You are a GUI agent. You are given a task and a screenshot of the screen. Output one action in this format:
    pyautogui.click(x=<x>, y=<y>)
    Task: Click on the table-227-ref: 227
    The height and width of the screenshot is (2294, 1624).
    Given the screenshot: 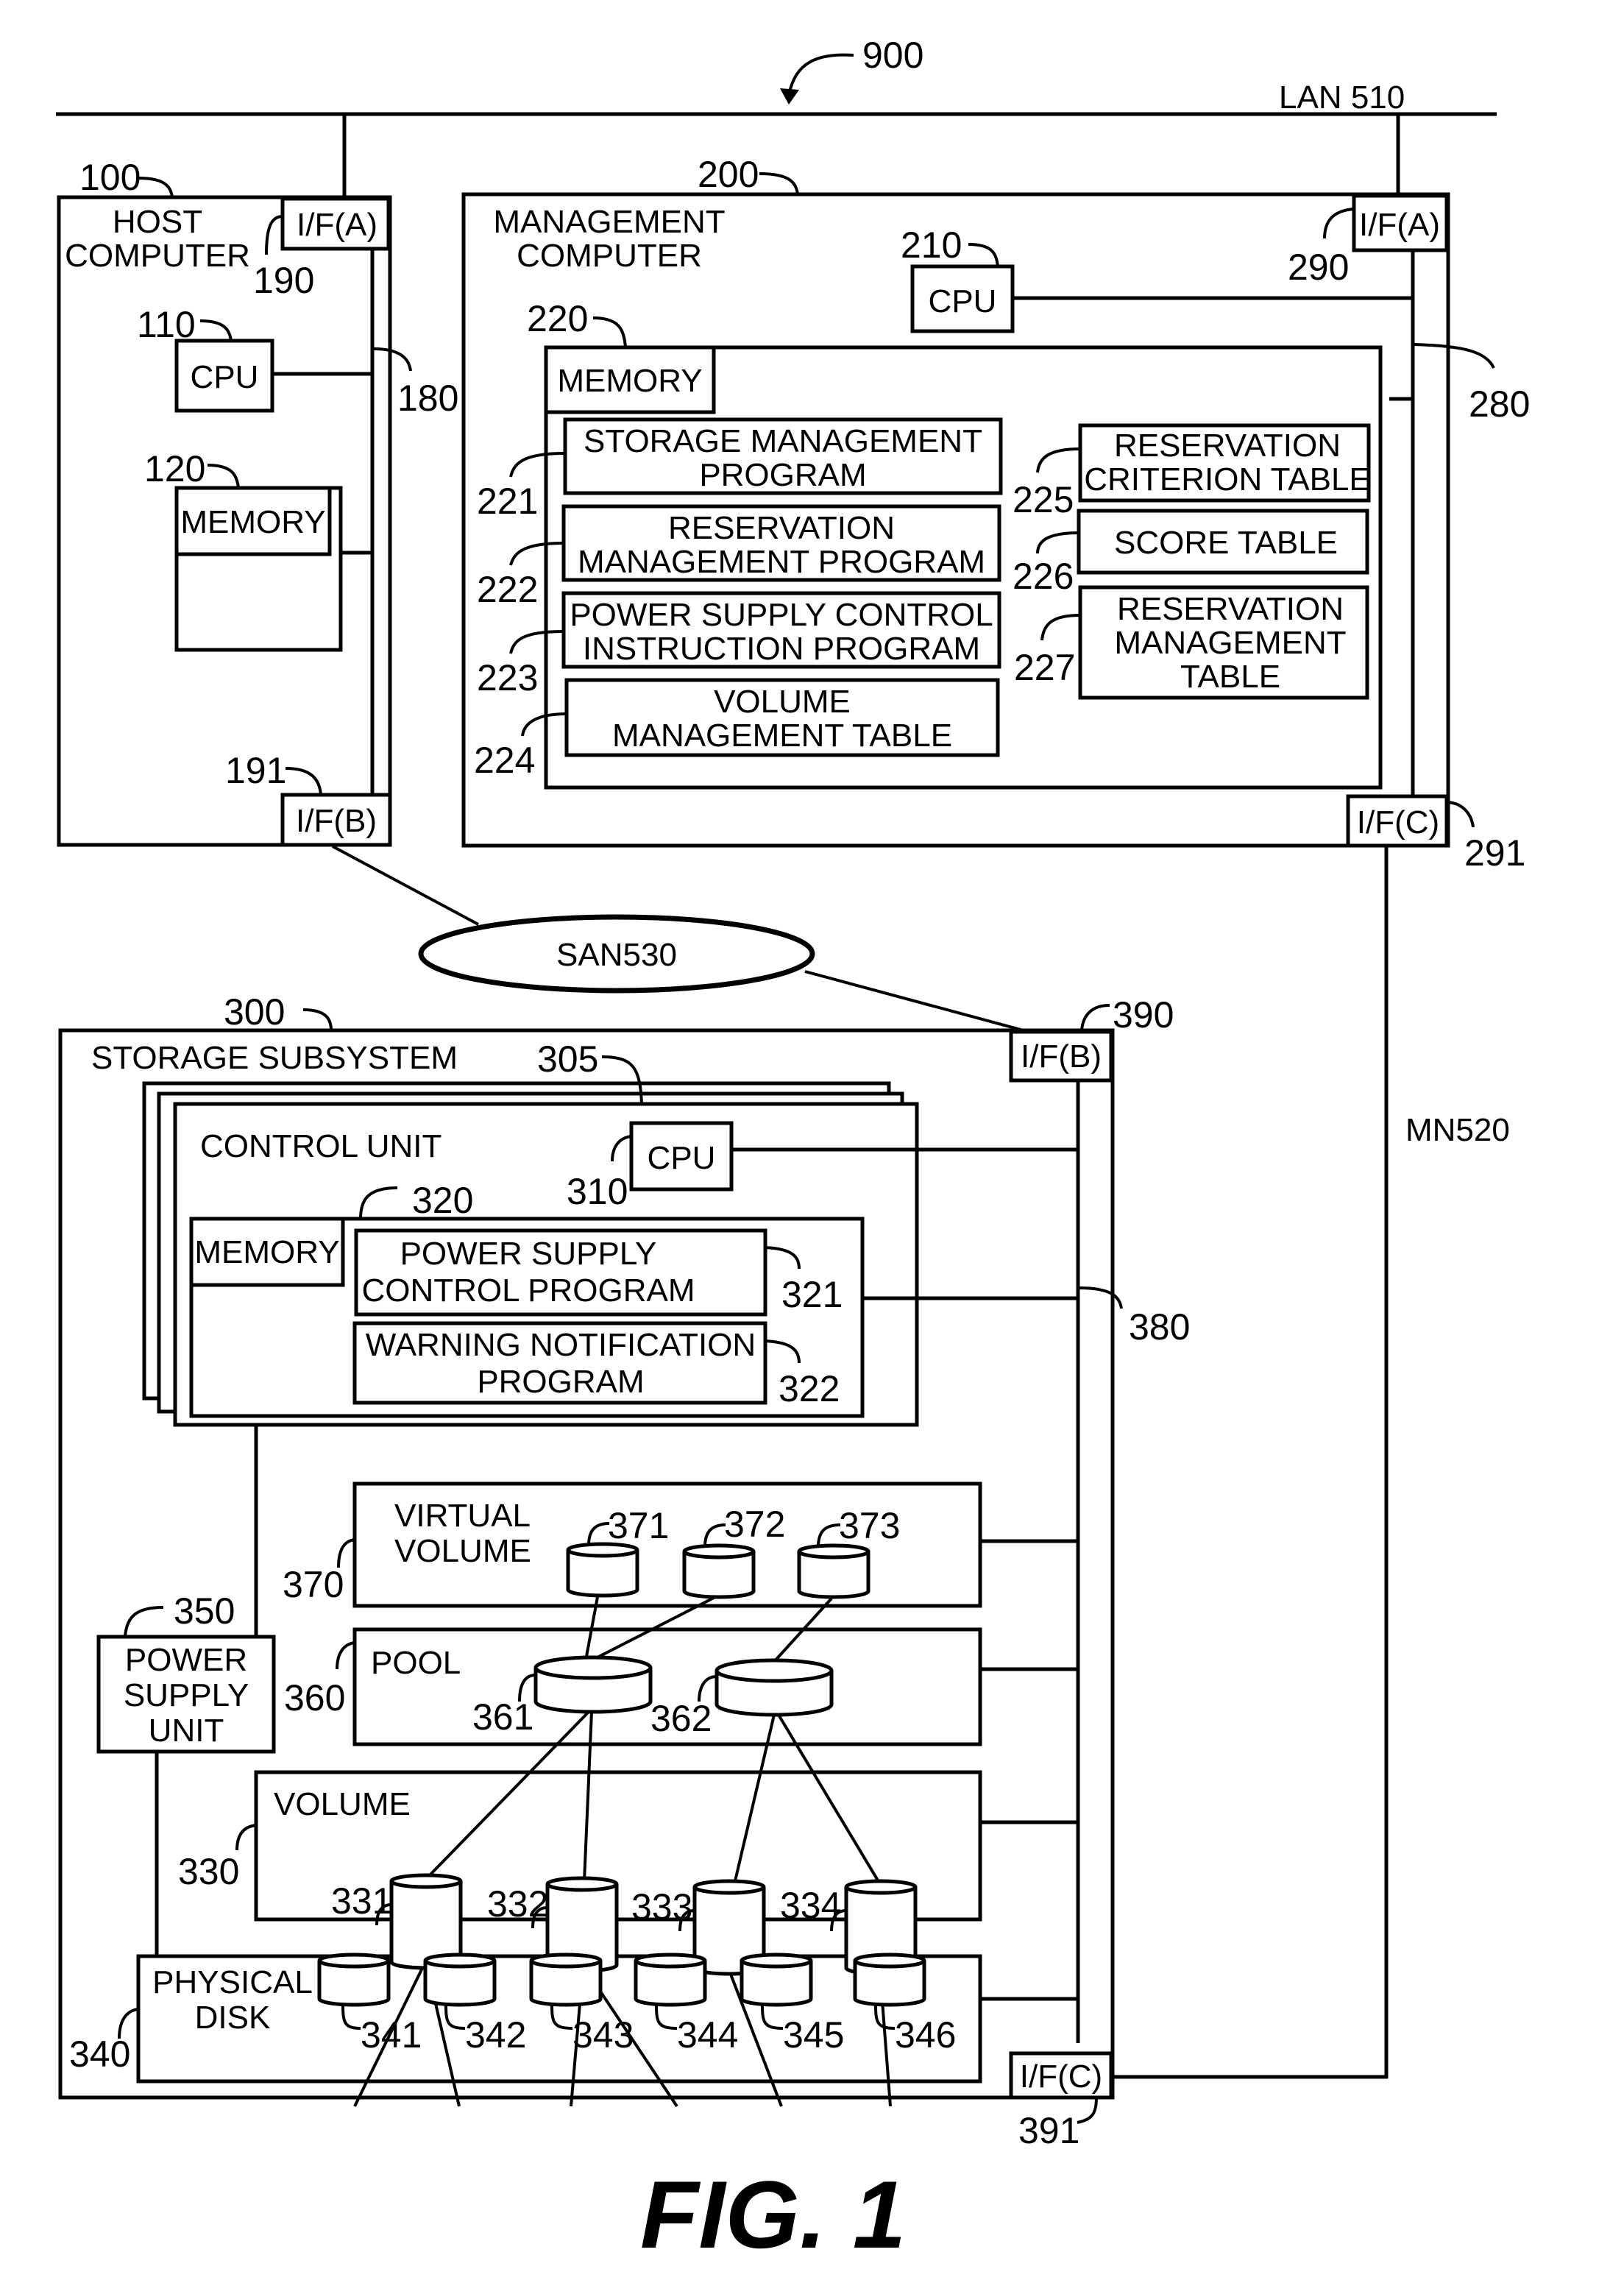 What is the action you would take?
    pyautogui.click(x=1045, y=667)
    